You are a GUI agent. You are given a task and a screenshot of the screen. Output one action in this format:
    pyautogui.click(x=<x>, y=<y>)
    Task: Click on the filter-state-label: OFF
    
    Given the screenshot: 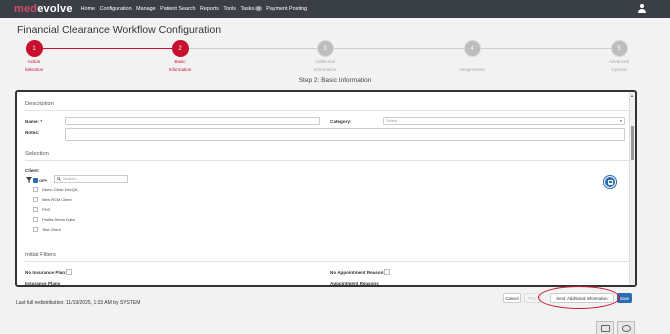 What is the action you would take?
    pyautogui.click(x=43, y=180)
    